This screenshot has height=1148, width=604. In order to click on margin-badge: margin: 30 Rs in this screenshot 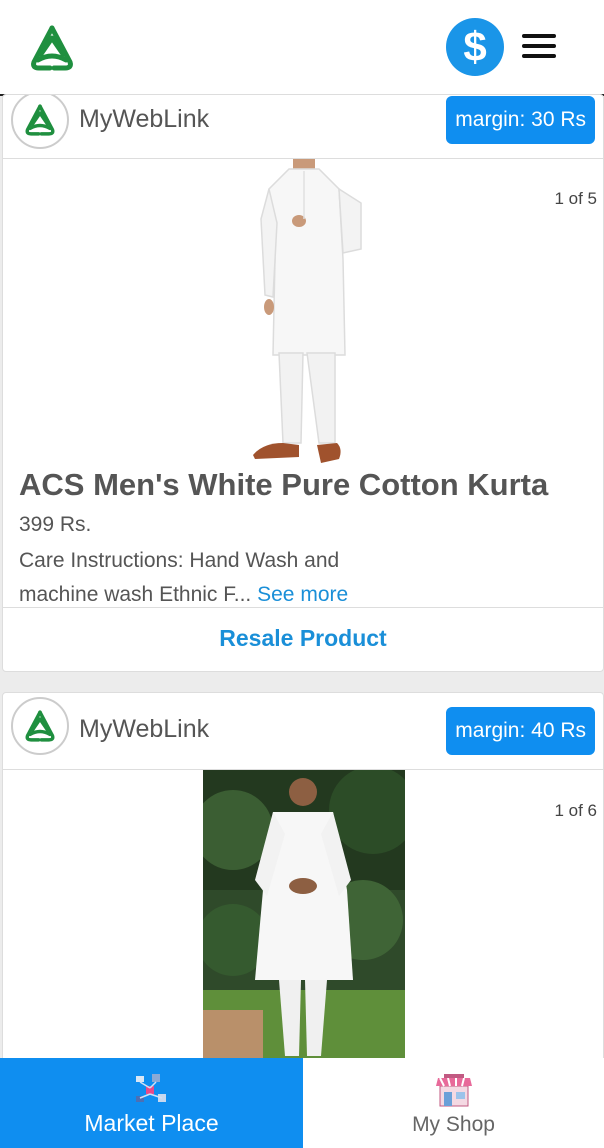, I will do `click(520, 120)`.